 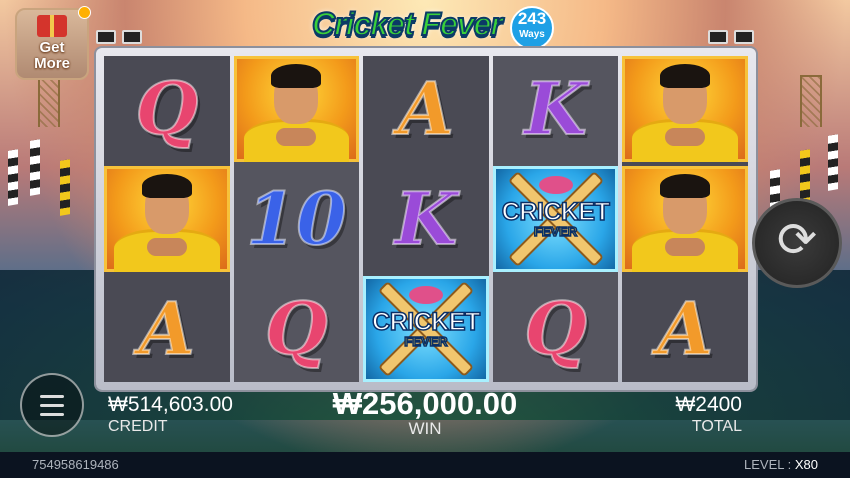 What do you see at coordinates (425, 403) in the screenshot?
I see `win-value: ₩256,000.00` at bounding box center [425, 403].